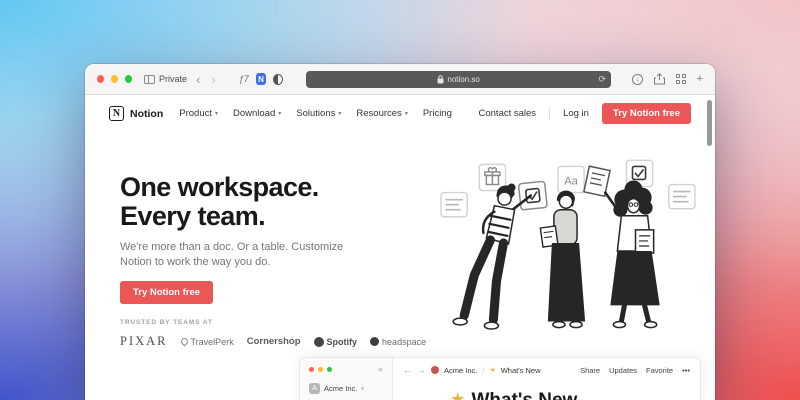 Image resolution: width=800 pixels, height=400 pixels. I want to click on logo-travelperk: TravelPerk, so click(206, 341).